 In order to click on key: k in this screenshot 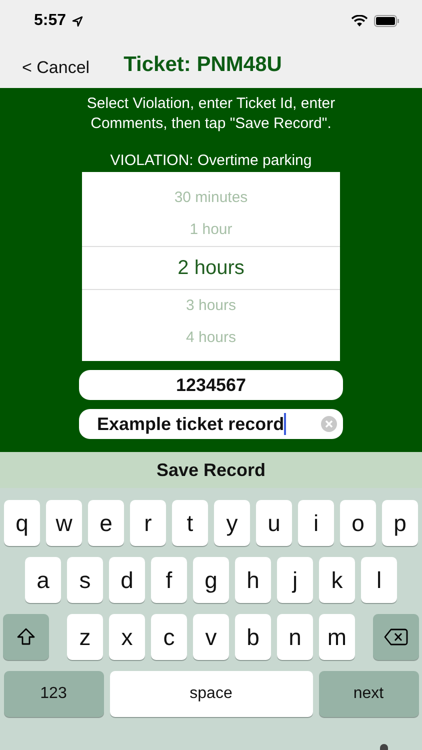, I will do `click(337, 580)`.